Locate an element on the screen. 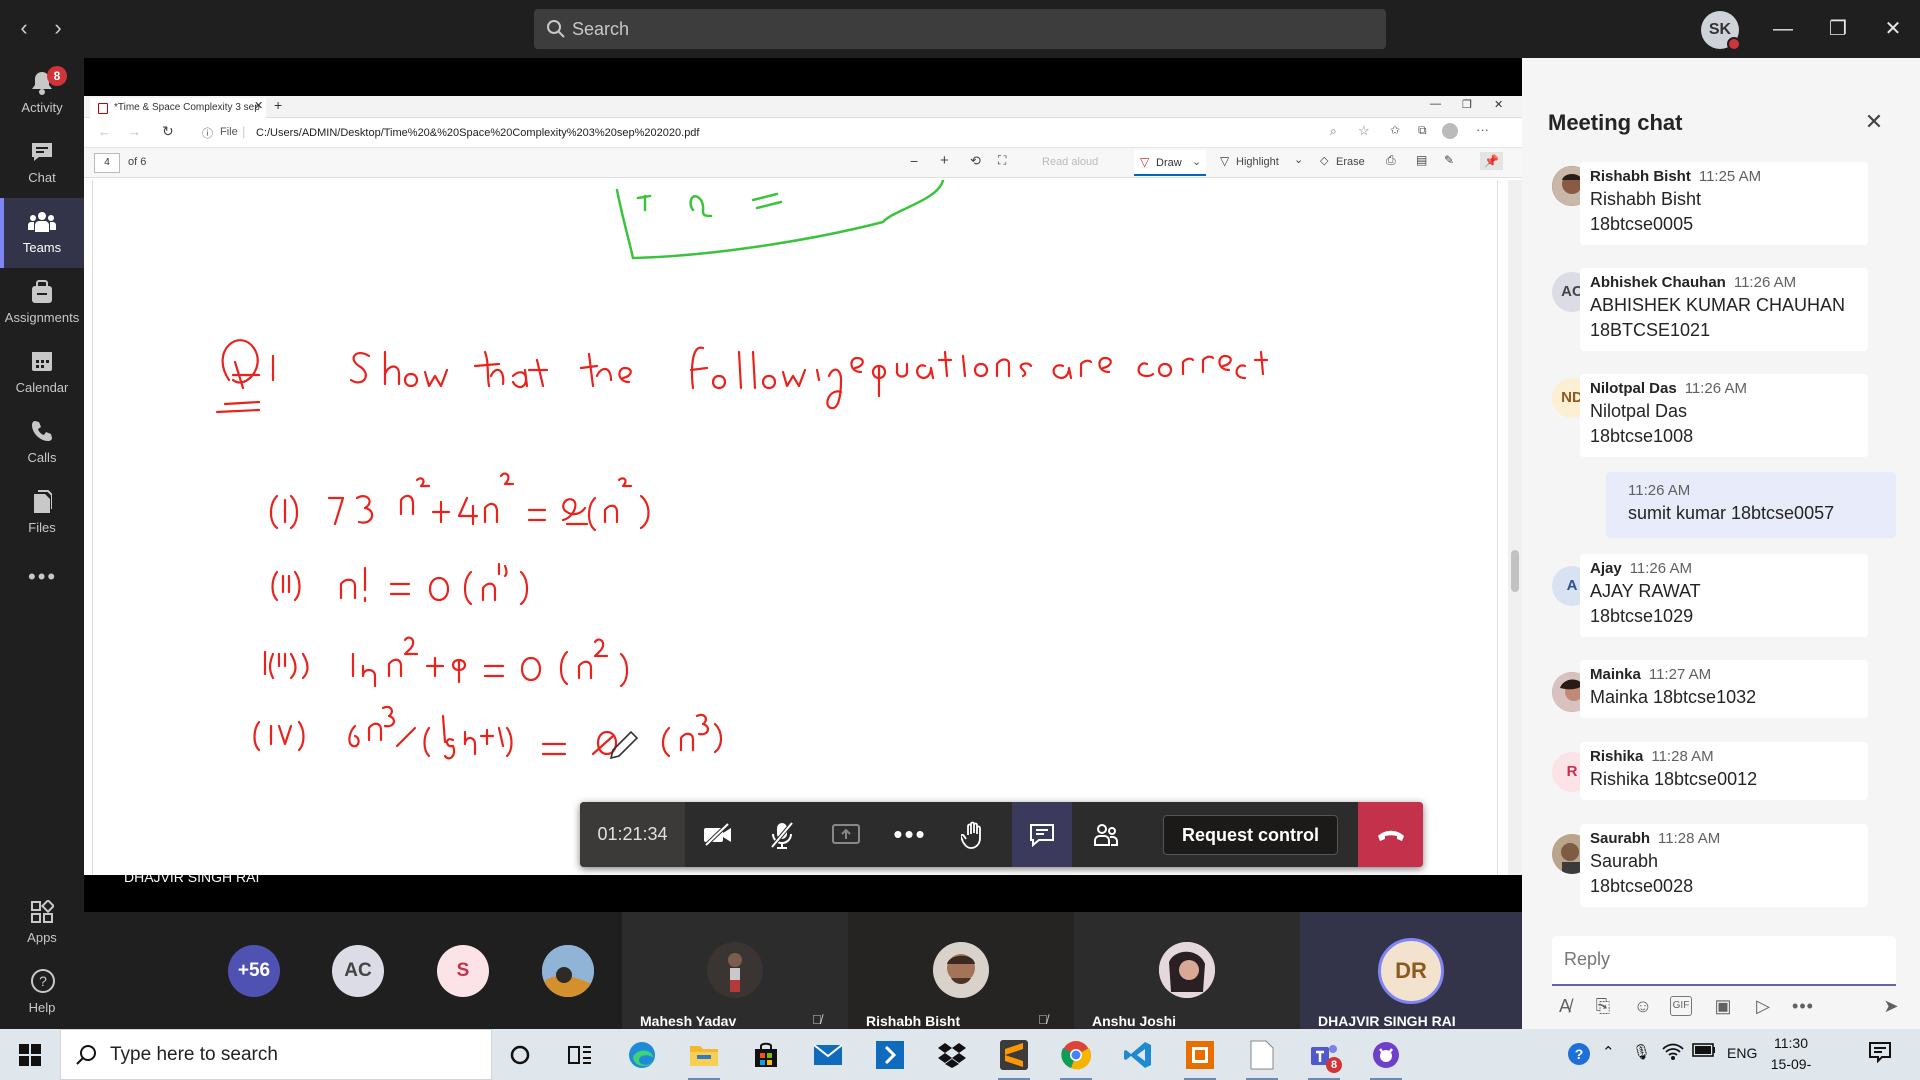 The height and width of the screenshot is (1080, 1920). participant-photo-bubble is located at coordinates (568, 971).